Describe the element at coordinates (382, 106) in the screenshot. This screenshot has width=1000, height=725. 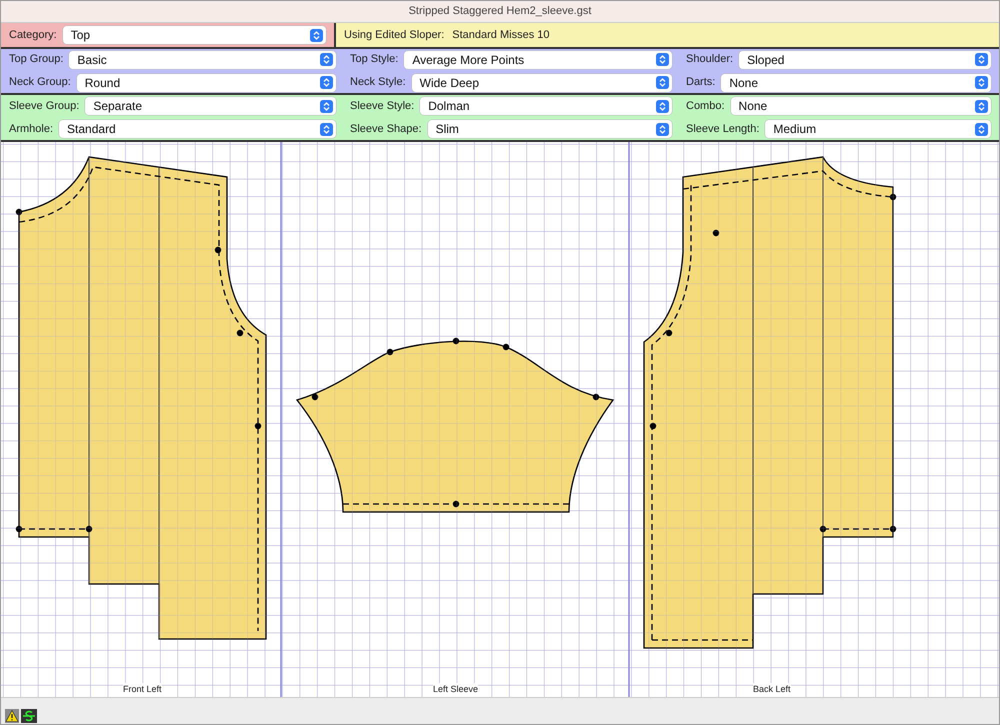
I see `field-label: Sleeve Style:` at that location.